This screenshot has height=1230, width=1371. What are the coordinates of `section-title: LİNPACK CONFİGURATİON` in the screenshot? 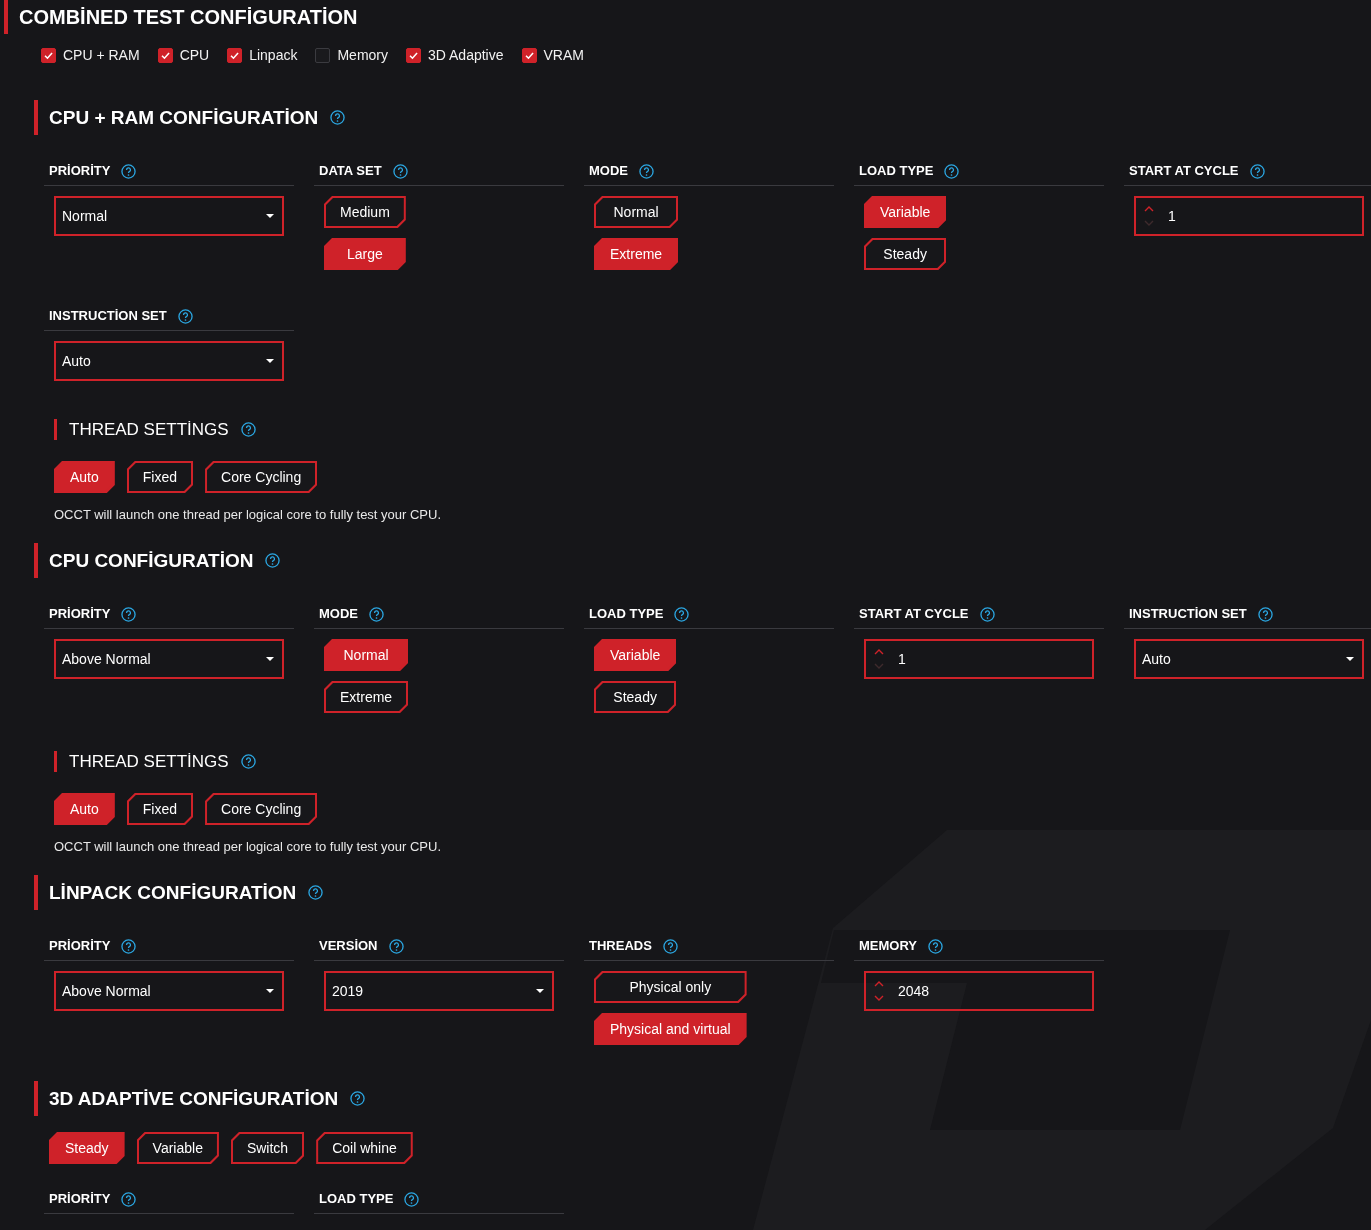 It's located at (165, 892).